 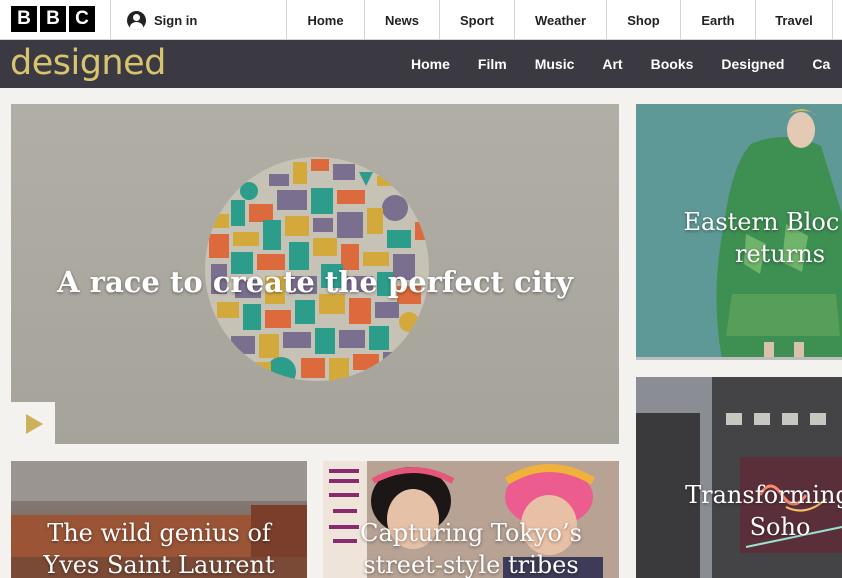 What do you see at coordinates (750, 238) in the screenshot?
I see `story-title-eastern-bloc: Eastern Bloc de returns` at bounding box center [750, 238].